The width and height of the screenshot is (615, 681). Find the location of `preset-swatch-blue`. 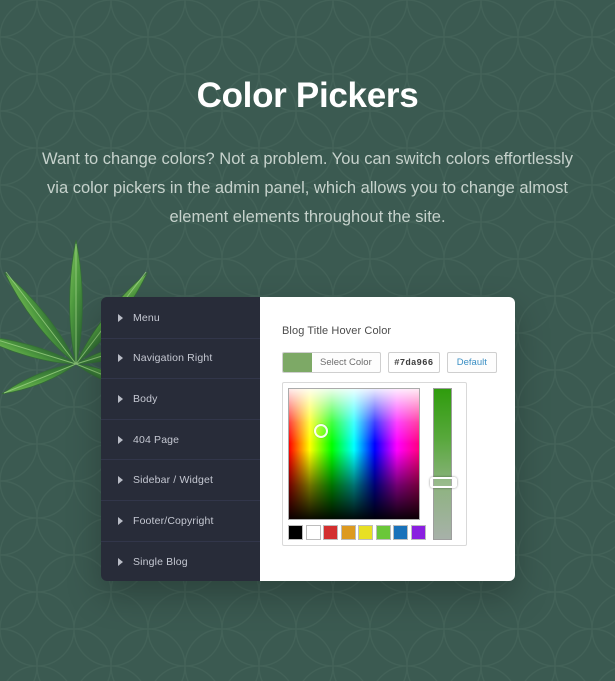

preset-swatch-blue is located at coordinates (400, 532).